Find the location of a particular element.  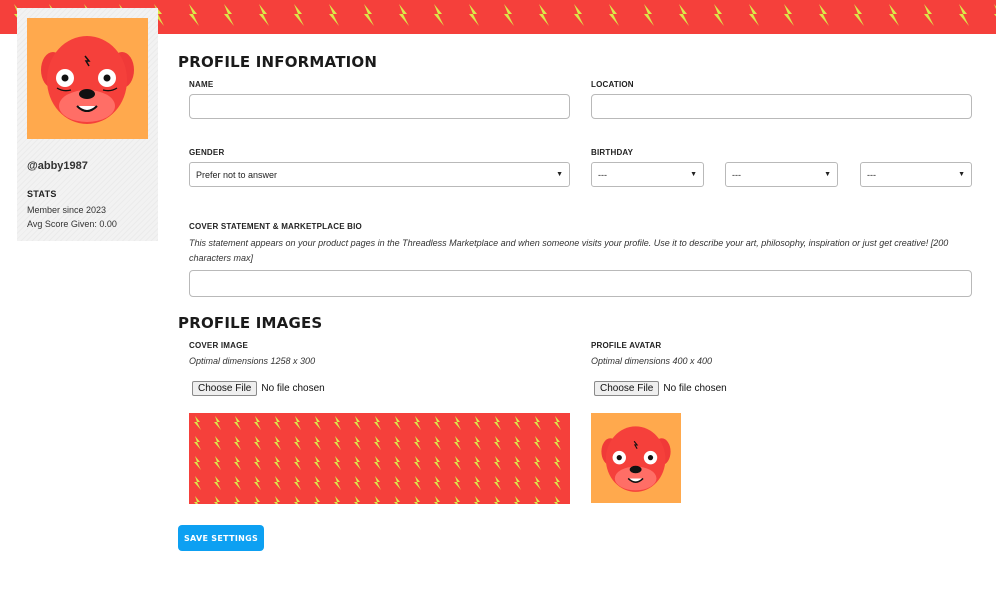

gender-label: GENDER is located at coordinates (207, 152).